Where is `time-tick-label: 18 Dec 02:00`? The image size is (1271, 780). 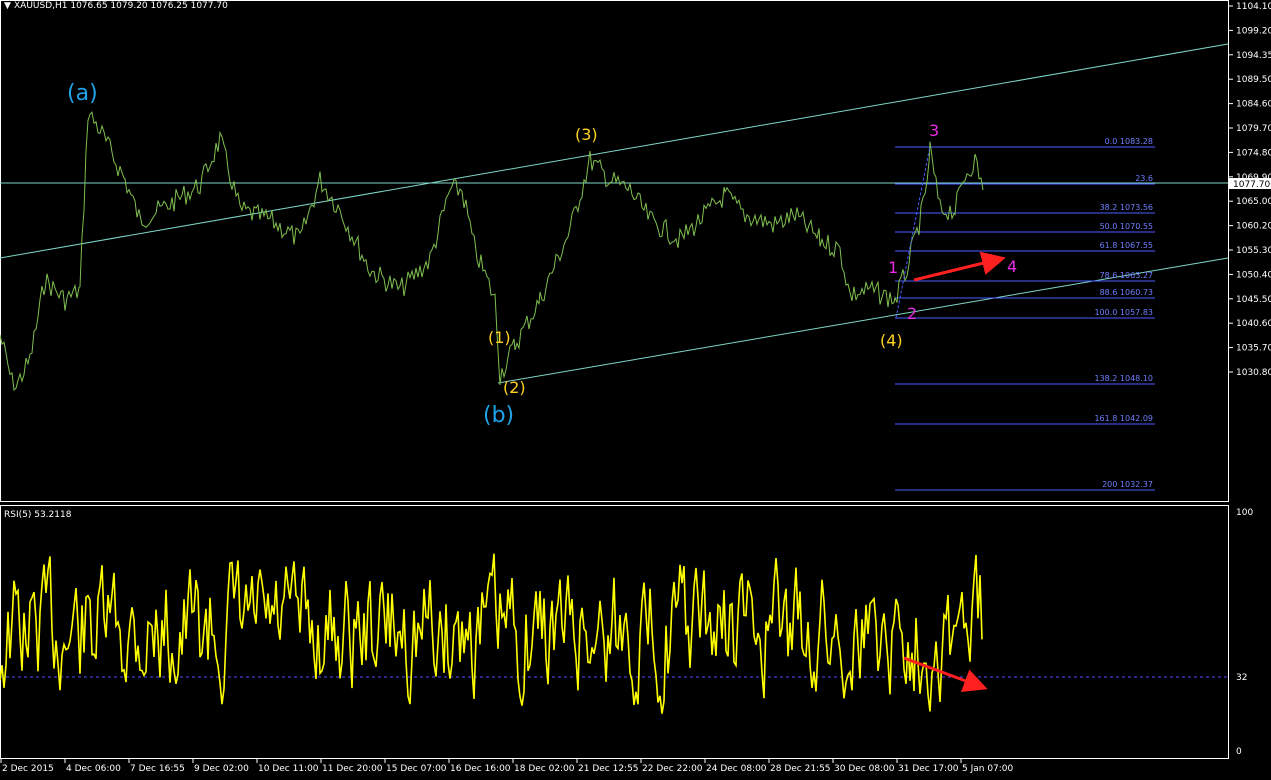
time-tick-label: 18 Dec 02:00 is located at coordinates (544, 769).